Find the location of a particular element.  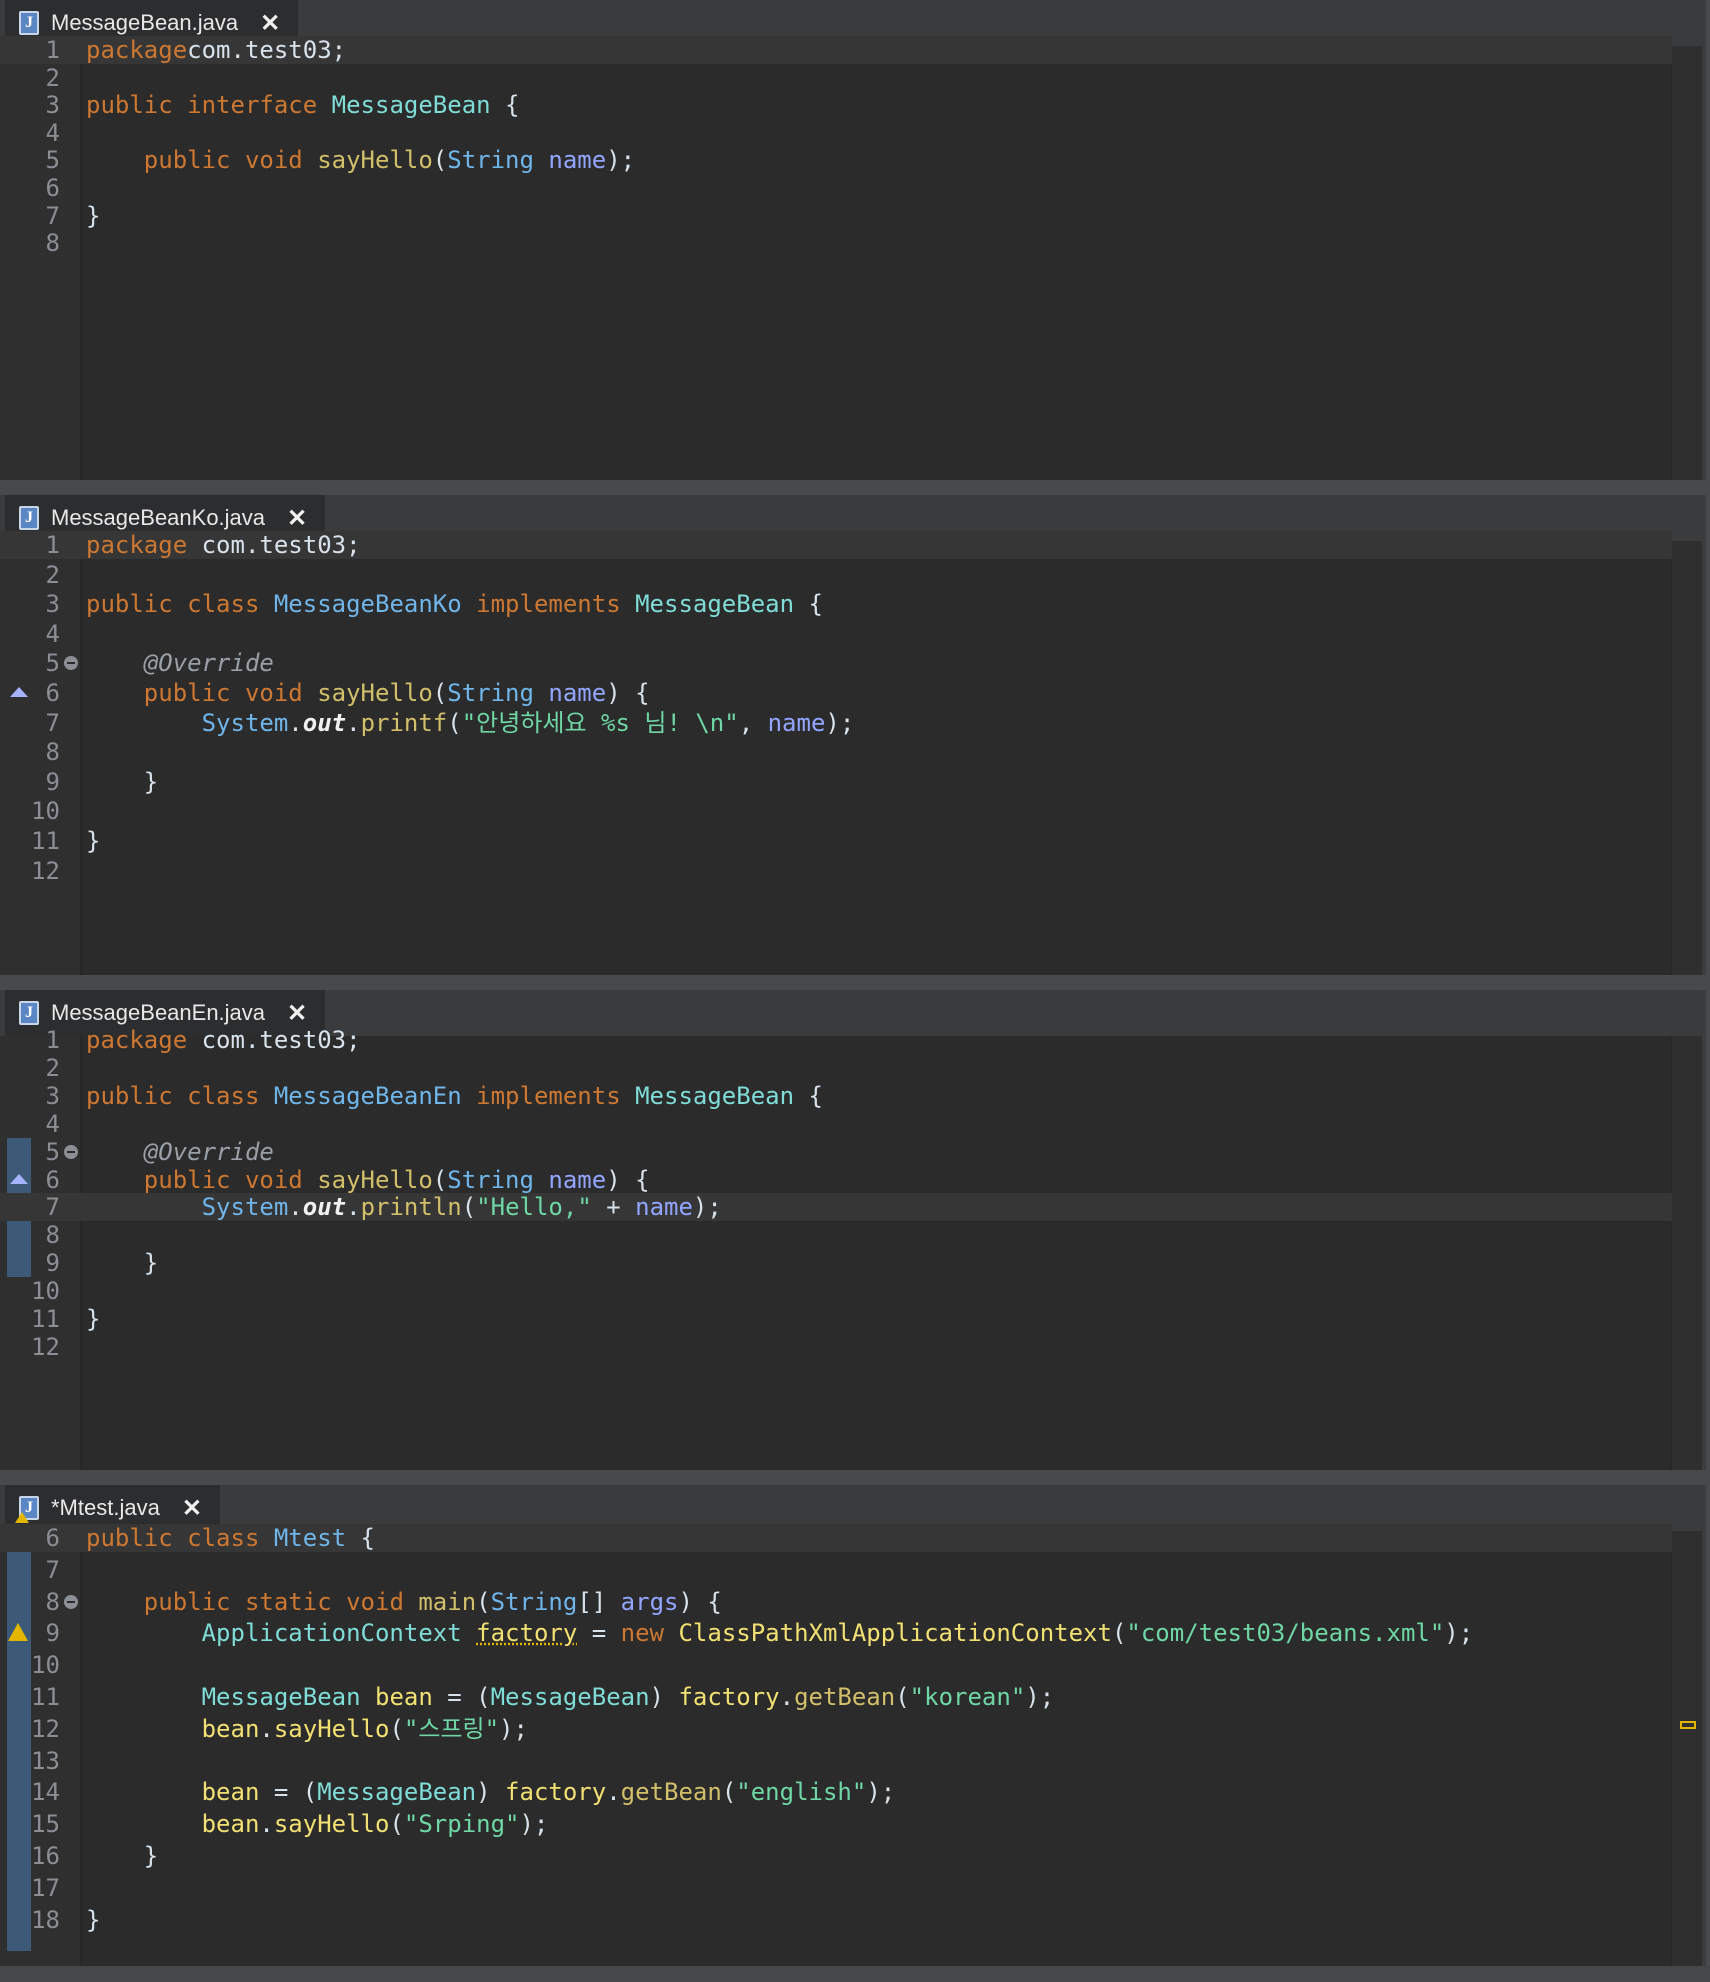

code-token: args is located at coordinates (649, 1601).